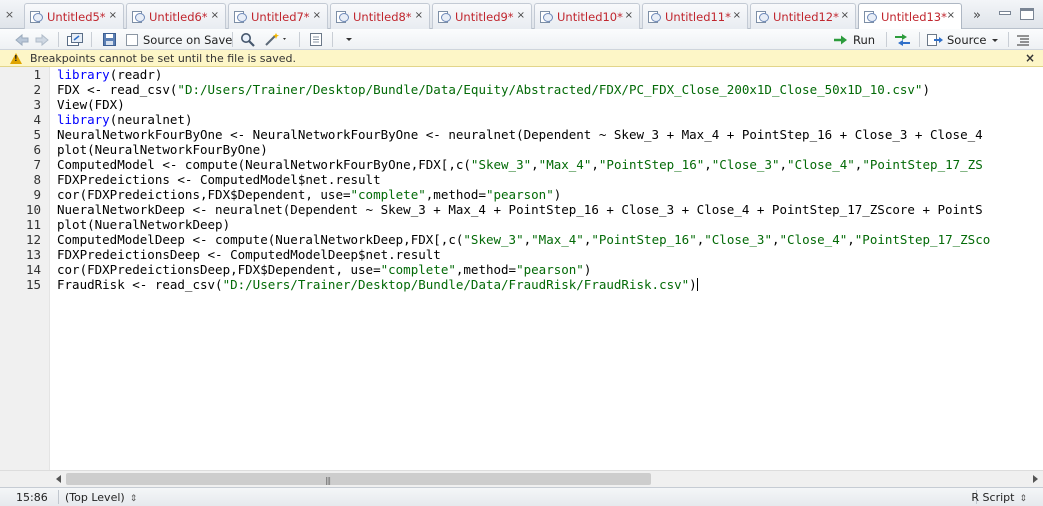 This screenshot has width=1043, height=506. I want to click on source-dropdown-icon, so click(994, 40).